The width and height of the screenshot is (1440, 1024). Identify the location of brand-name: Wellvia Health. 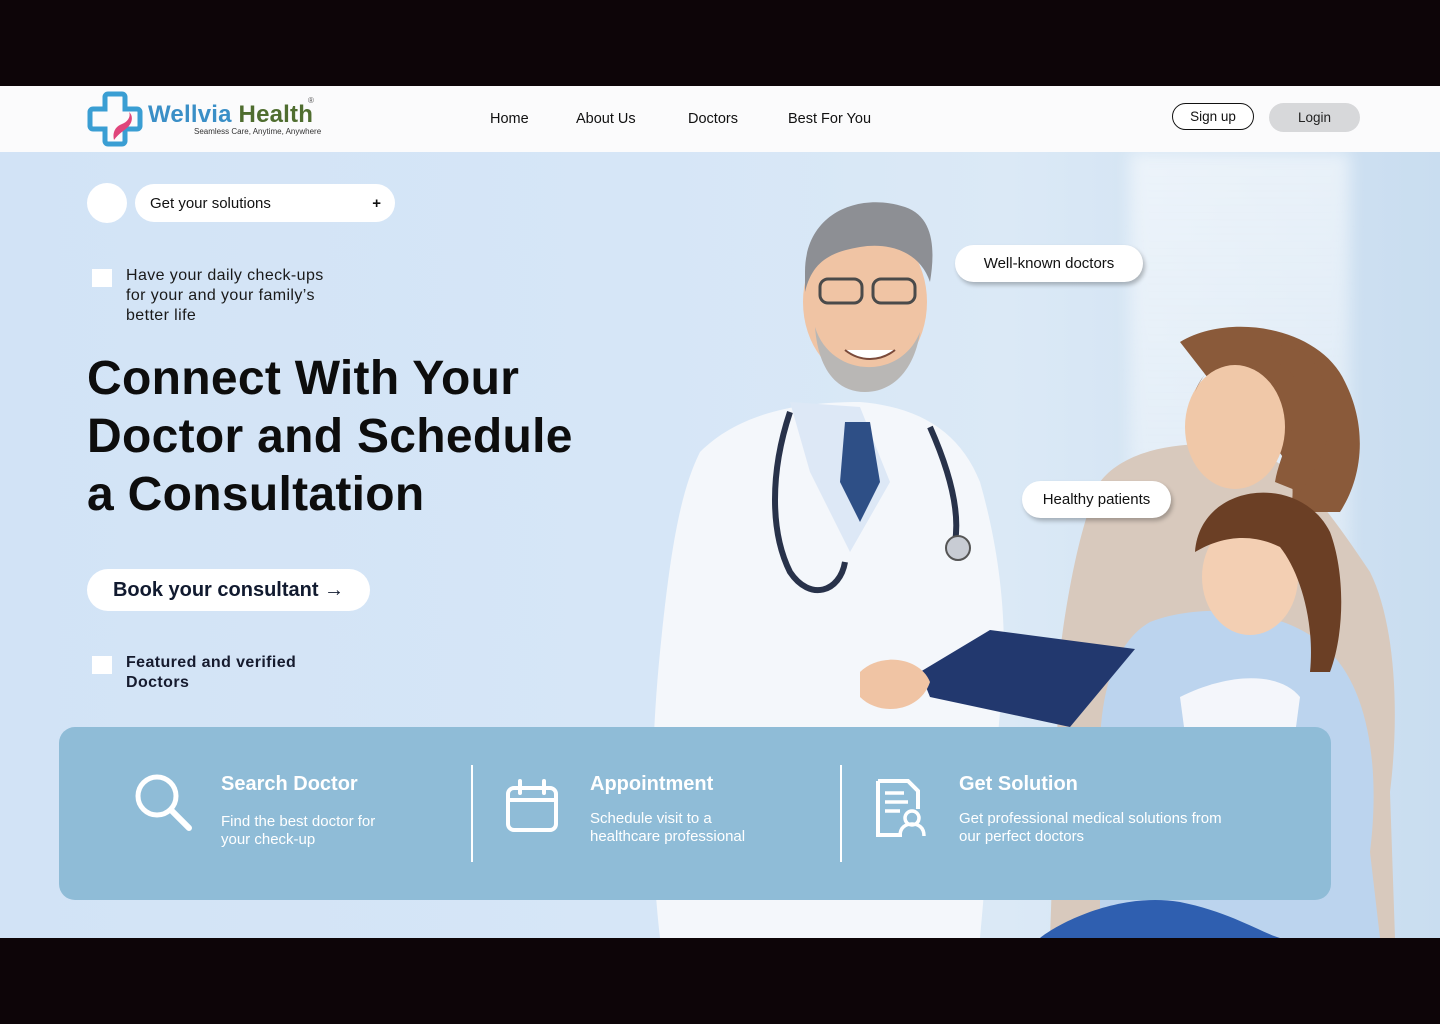
(230, 115).